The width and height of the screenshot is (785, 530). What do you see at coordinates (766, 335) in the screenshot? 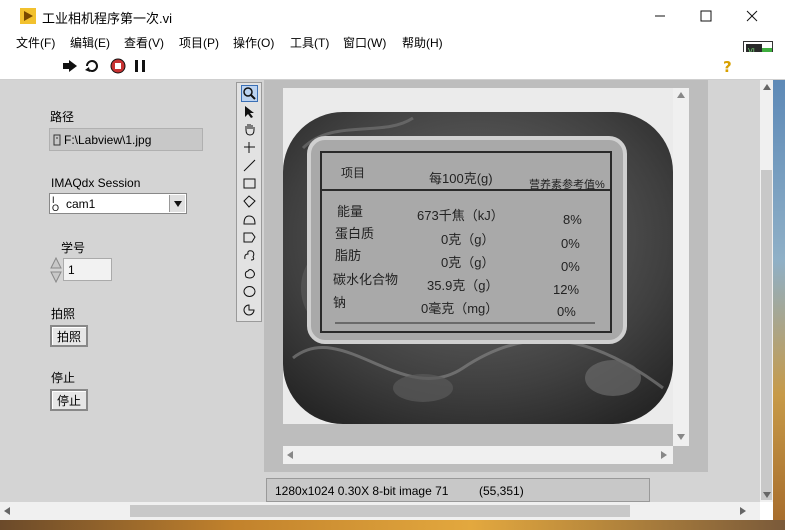
I see `window-vscroll-thumb` at bounding box center [766, 335].